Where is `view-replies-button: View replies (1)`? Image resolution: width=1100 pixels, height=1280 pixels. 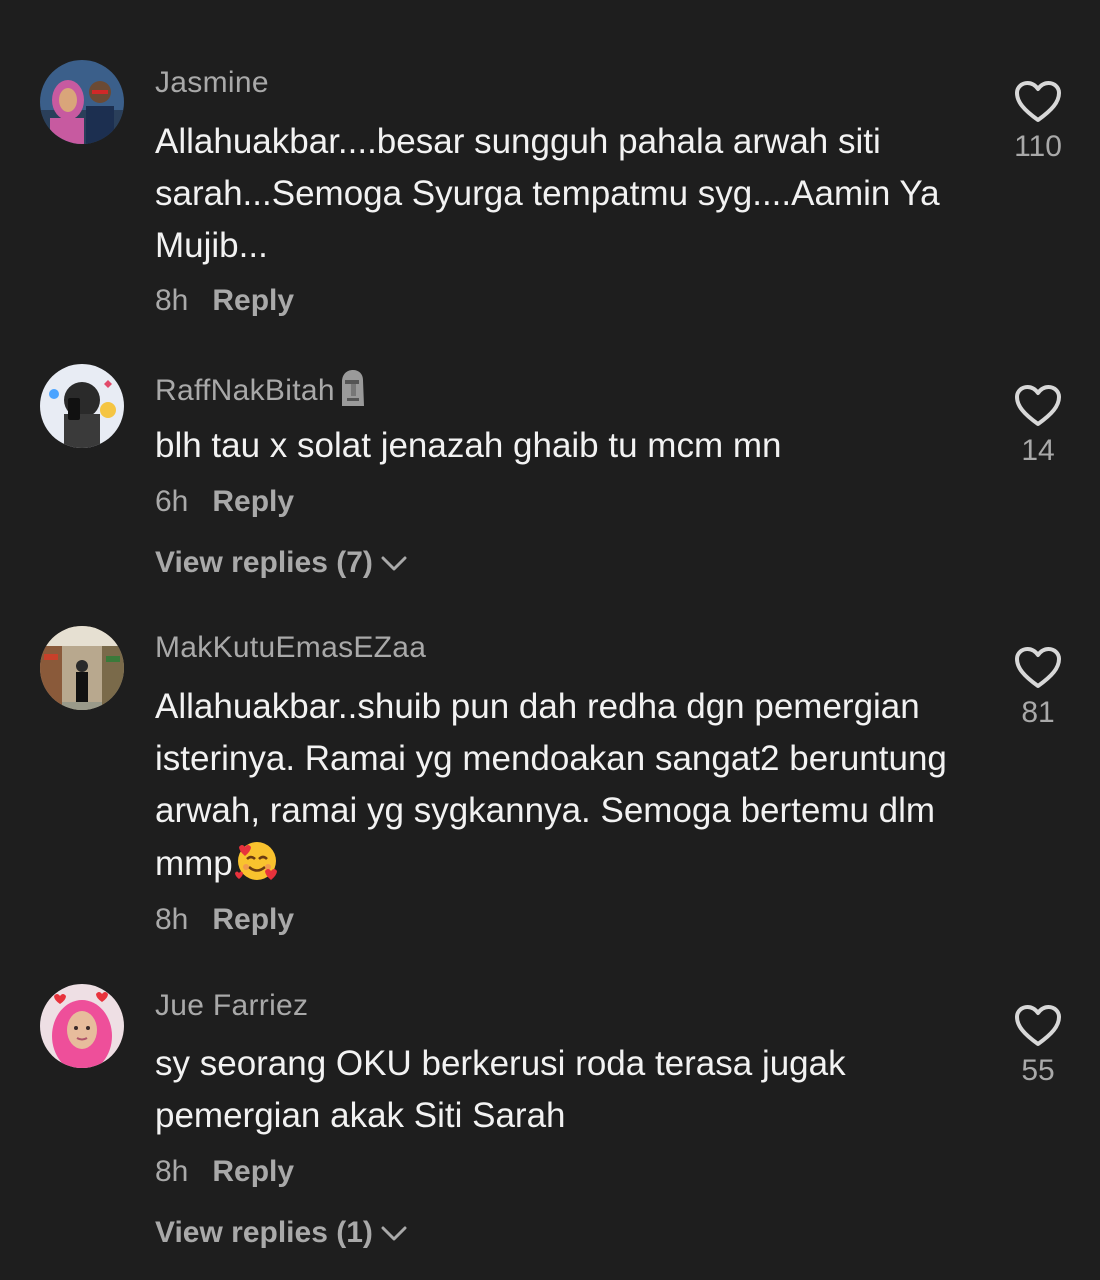
view-replies-button: View replies (1) is located at coordinates (281, 1233).